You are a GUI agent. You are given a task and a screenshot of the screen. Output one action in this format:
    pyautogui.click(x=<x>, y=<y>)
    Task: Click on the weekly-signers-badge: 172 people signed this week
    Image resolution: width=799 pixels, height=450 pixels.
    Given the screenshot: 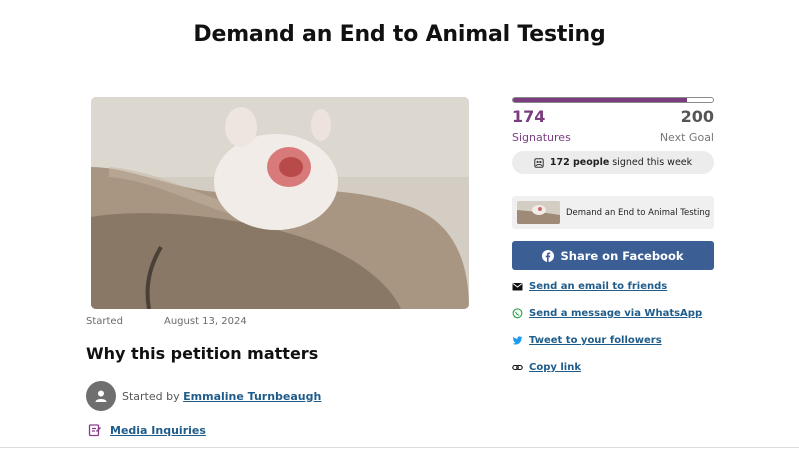 What is the action you would take?
    pyautogui.click(x=613, y=162)
    